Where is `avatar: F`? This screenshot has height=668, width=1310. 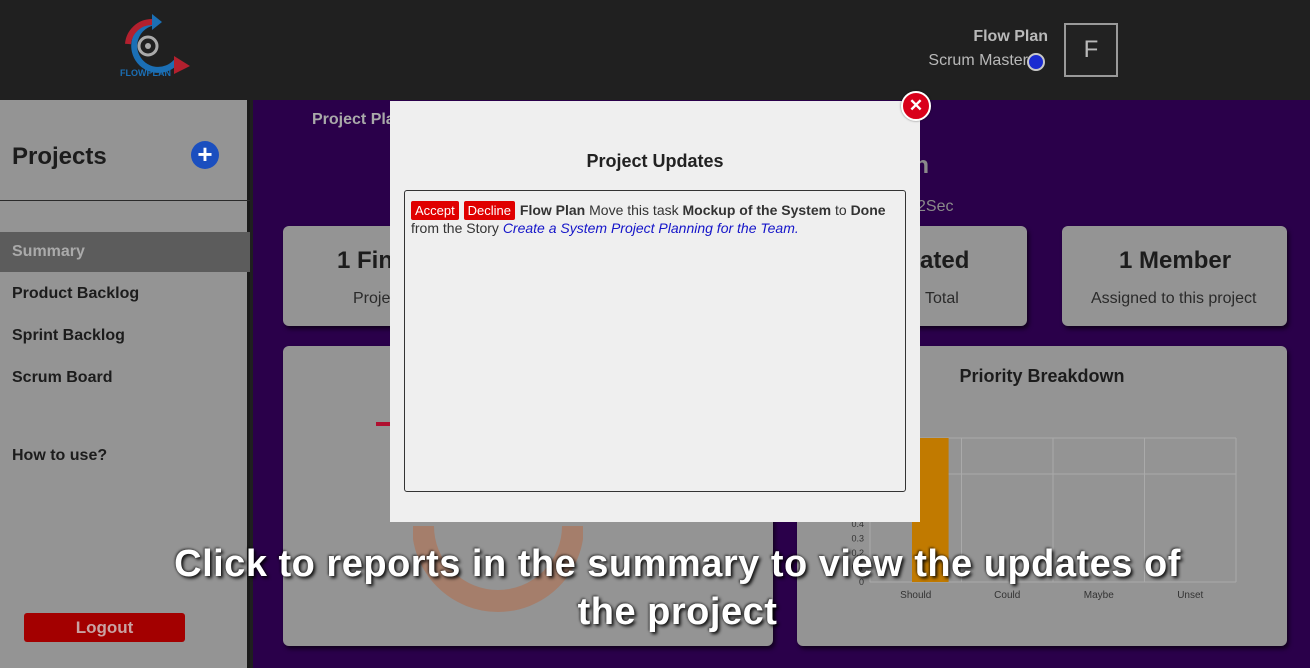 avatar: F is located at coordinates (1091, 50).